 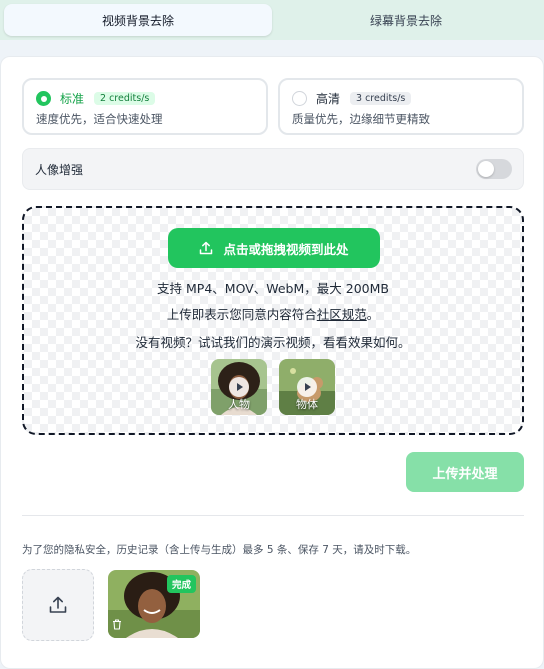 I want to click on sample-video-object: 物体, so click(x=307, y=387).